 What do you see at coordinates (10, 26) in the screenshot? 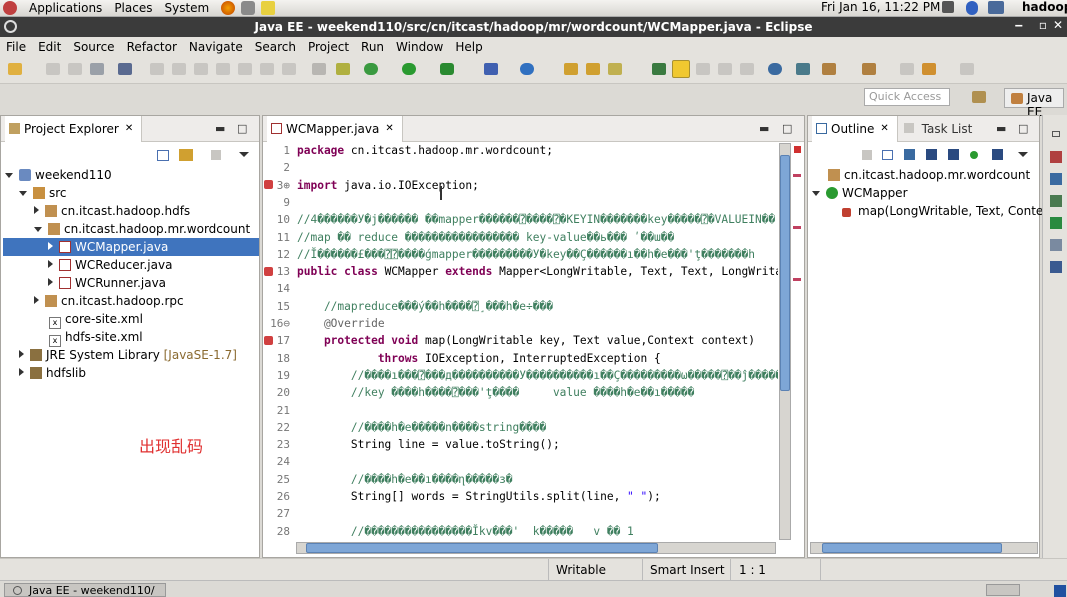
I see `eclipse-logo-icon` at bounding box center [10, 26].